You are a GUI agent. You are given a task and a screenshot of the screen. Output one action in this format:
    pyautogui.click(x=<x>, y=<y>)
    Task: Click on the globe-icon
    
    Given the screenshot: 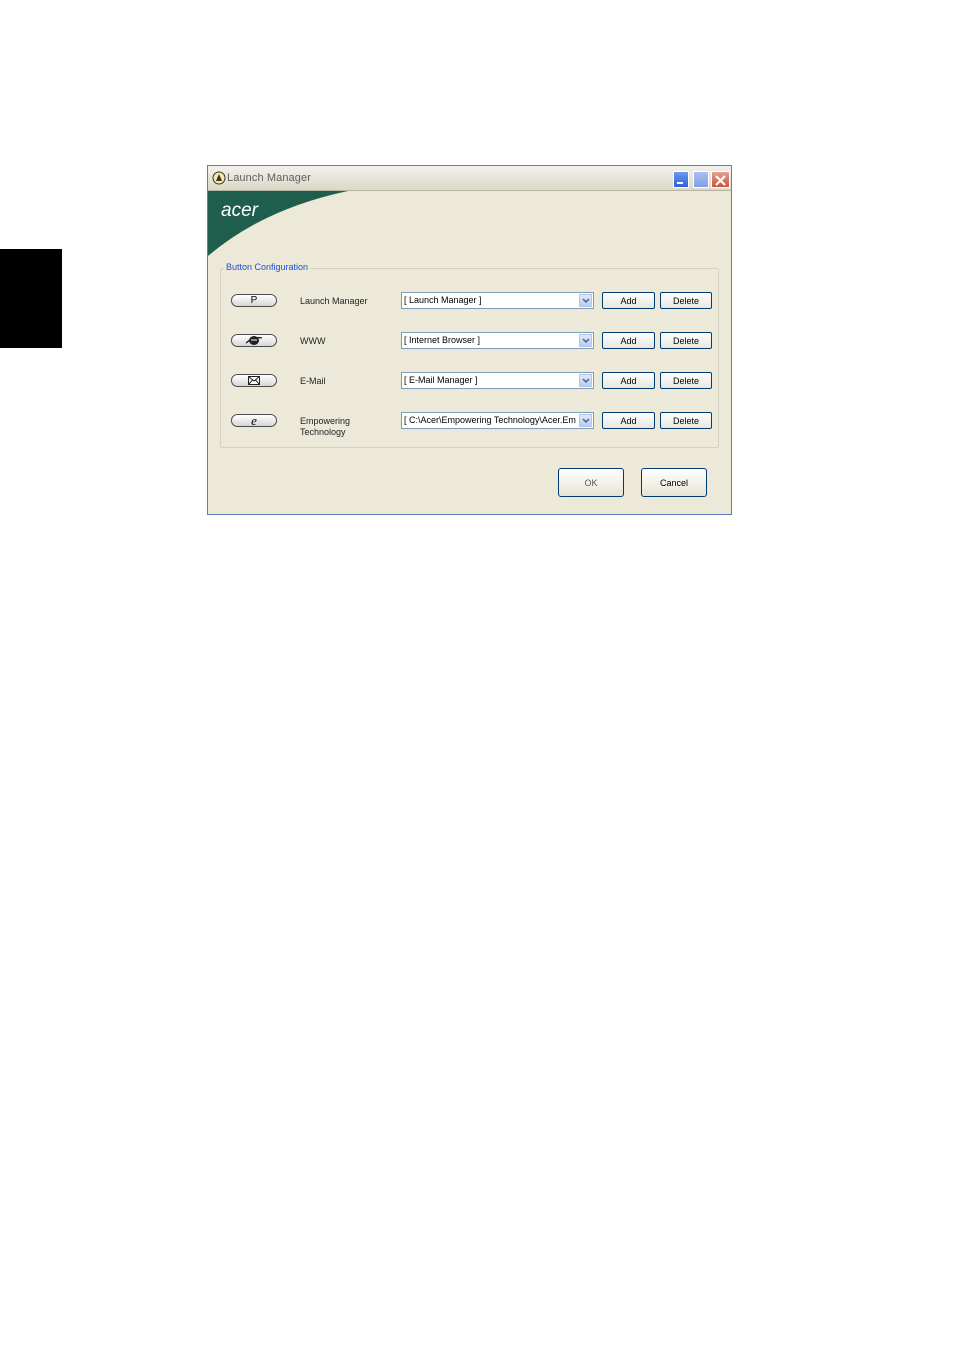 What is the action you would take?
    pyautogui.click(x=254, y=340)
    